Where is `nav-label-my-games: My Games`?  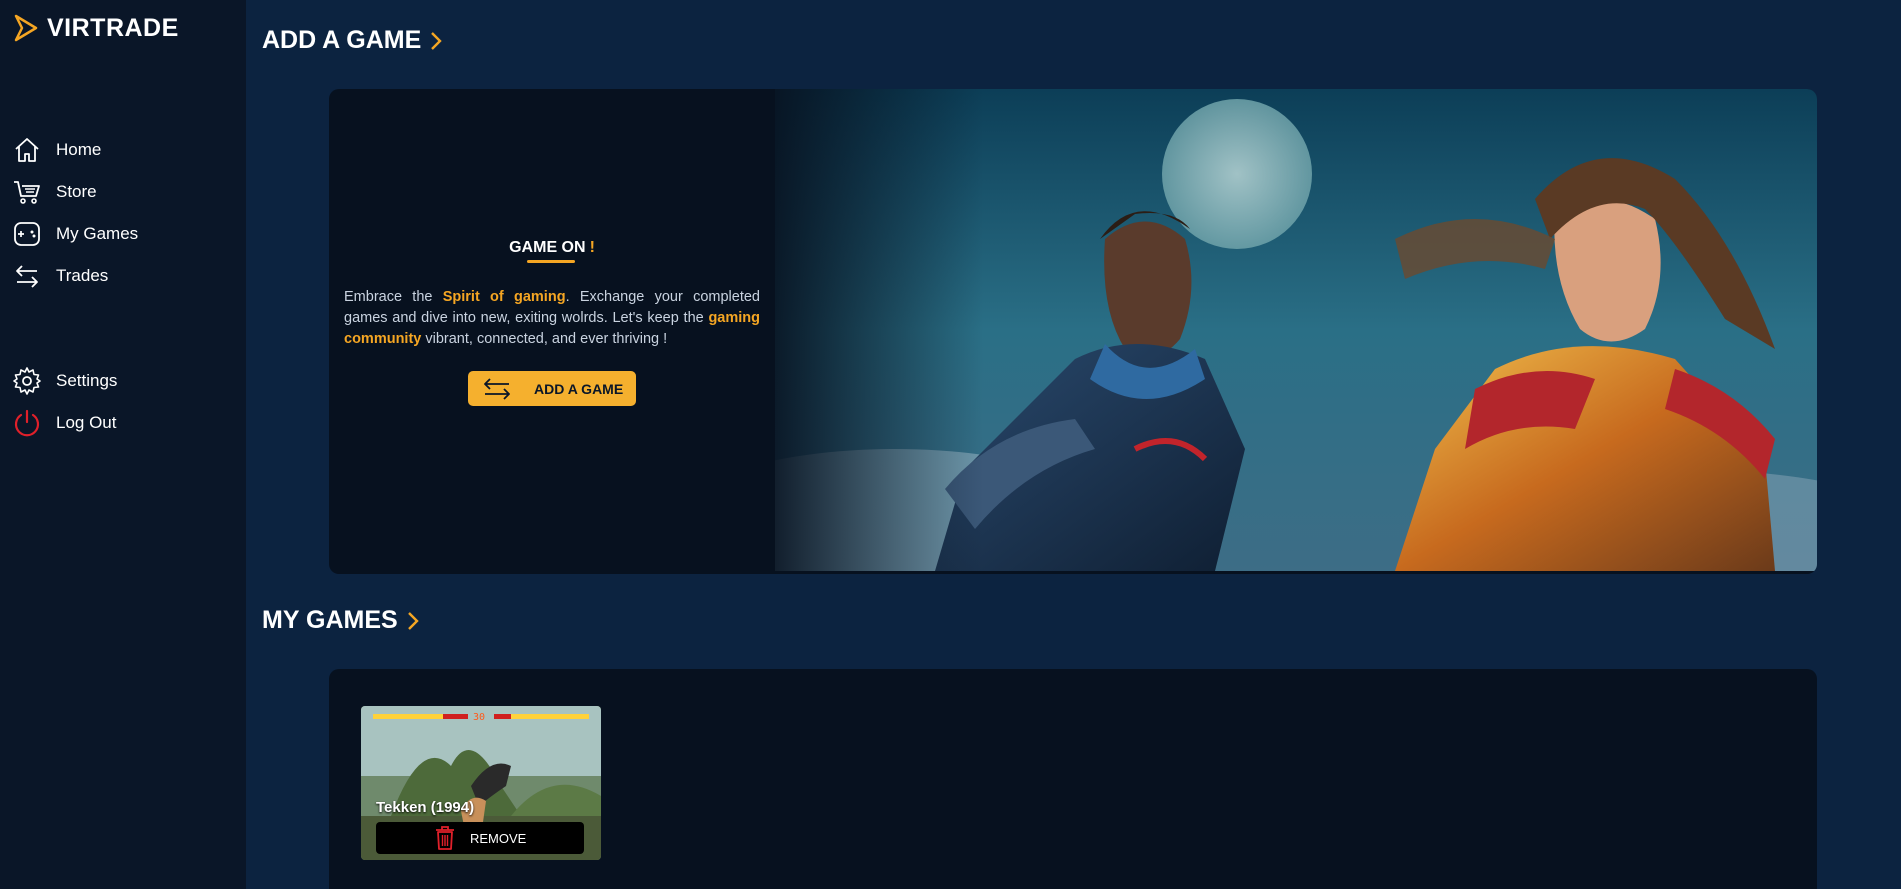 nav-label-my-games: My Games is located at coordinates (97, 233).